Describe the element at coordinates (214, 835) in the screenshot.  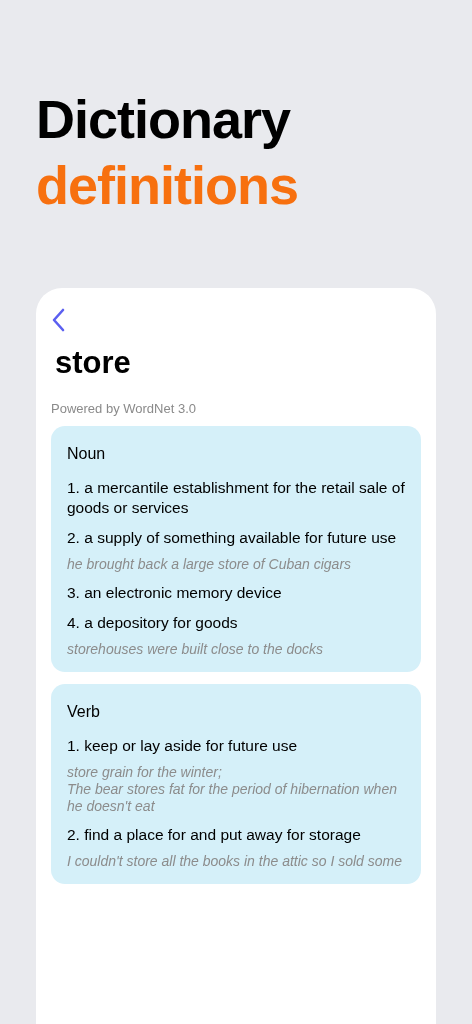
I see `definition-text: 2. find a place for and put away for storage` at that location.